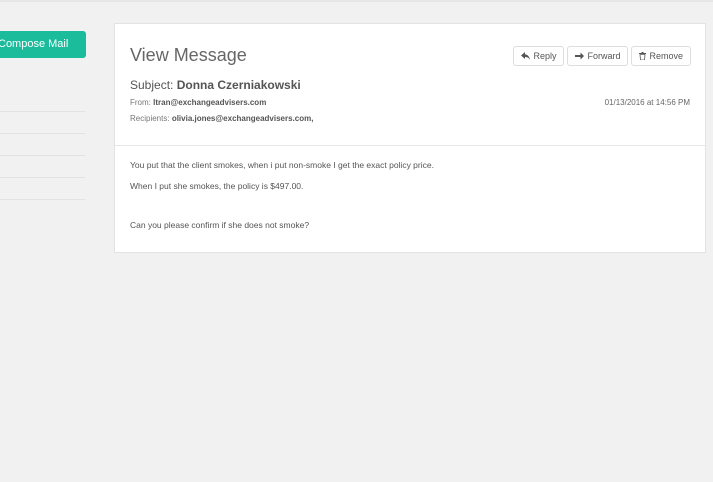 The image size is (713, 482). I want to click on message-actions: Reply Forward Remove, so click(602, 56).